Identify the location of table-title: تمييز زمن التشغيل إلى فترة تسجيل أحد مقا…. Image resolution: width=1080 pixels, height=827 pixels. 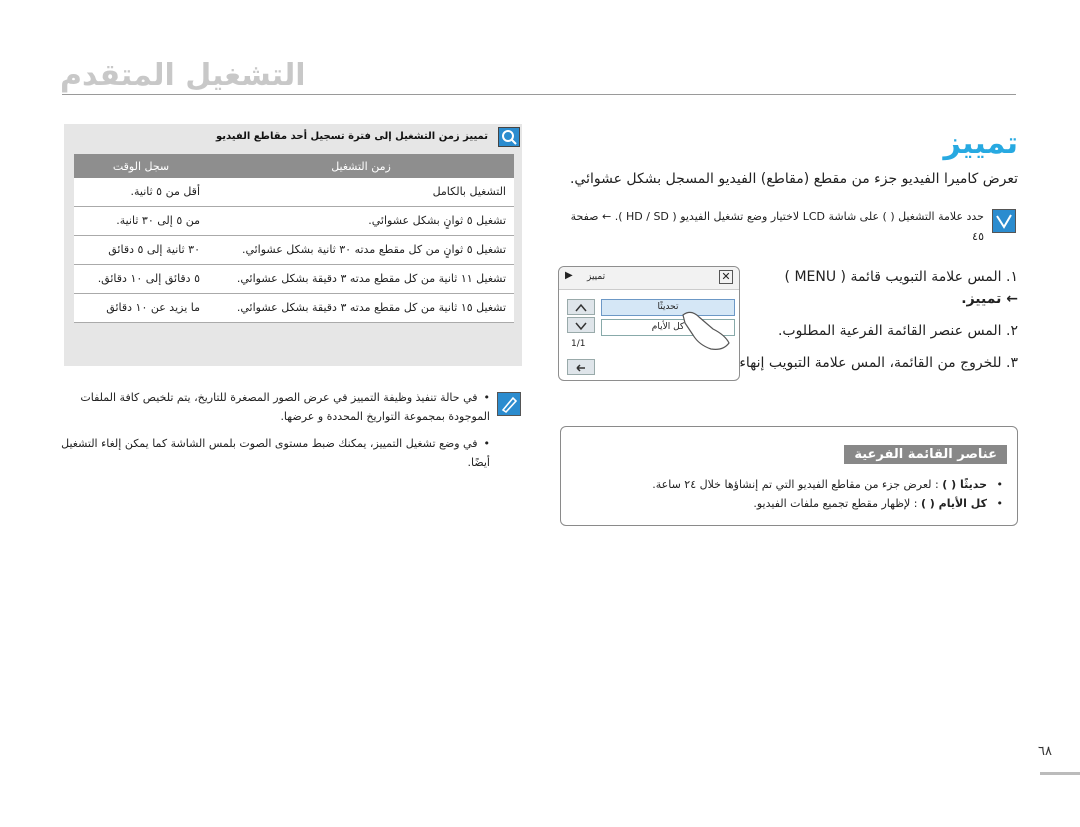
(351, 136).